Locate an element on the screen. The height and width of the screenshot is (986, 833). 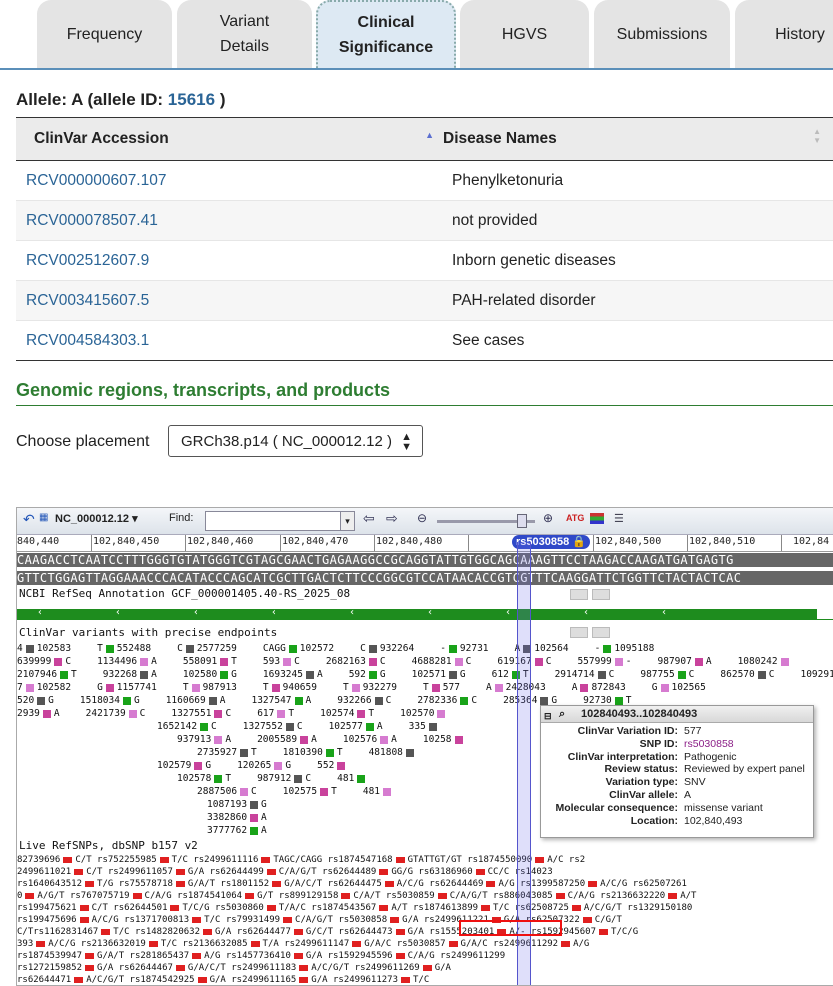
dbsnp-id: rs2 is located at coordinates (577, 860).